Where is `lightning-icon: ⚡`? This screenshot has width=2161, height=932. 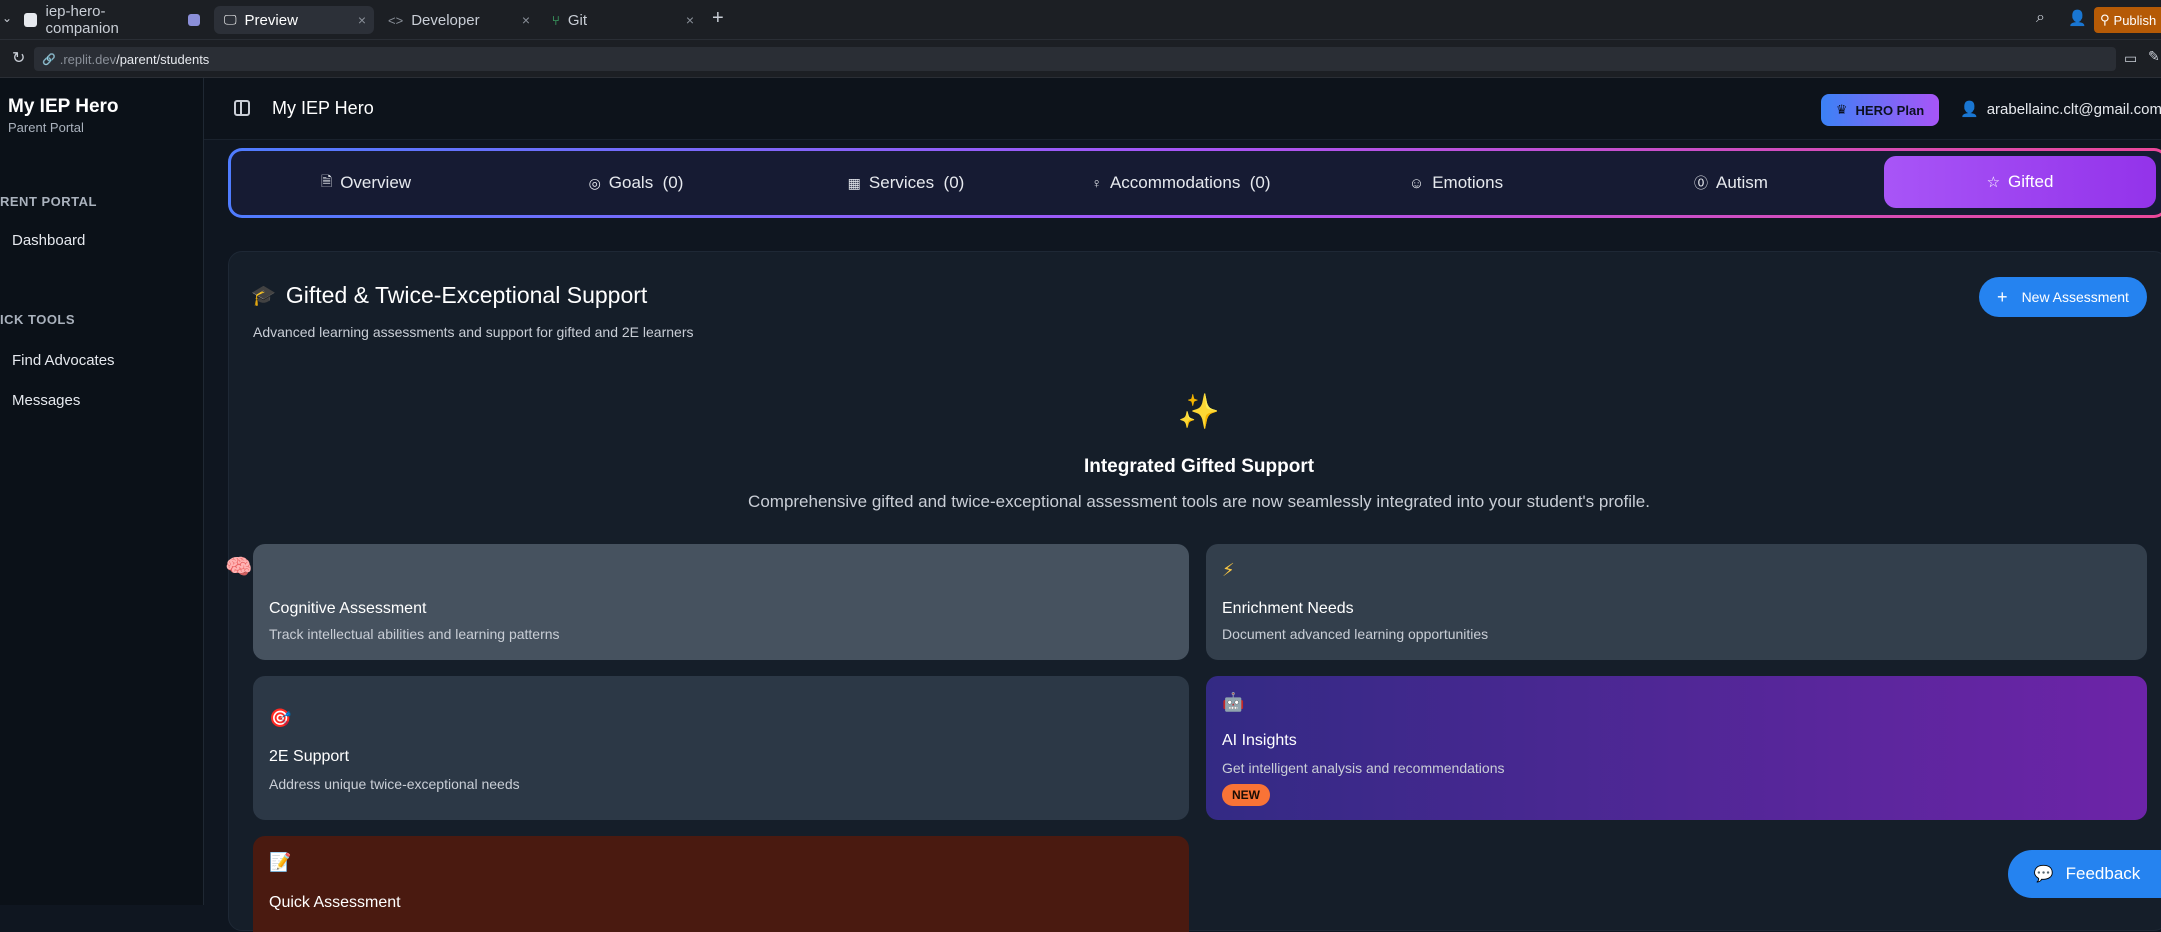
lightning-icon: ⚡ is located at coordinates (1228, 570).